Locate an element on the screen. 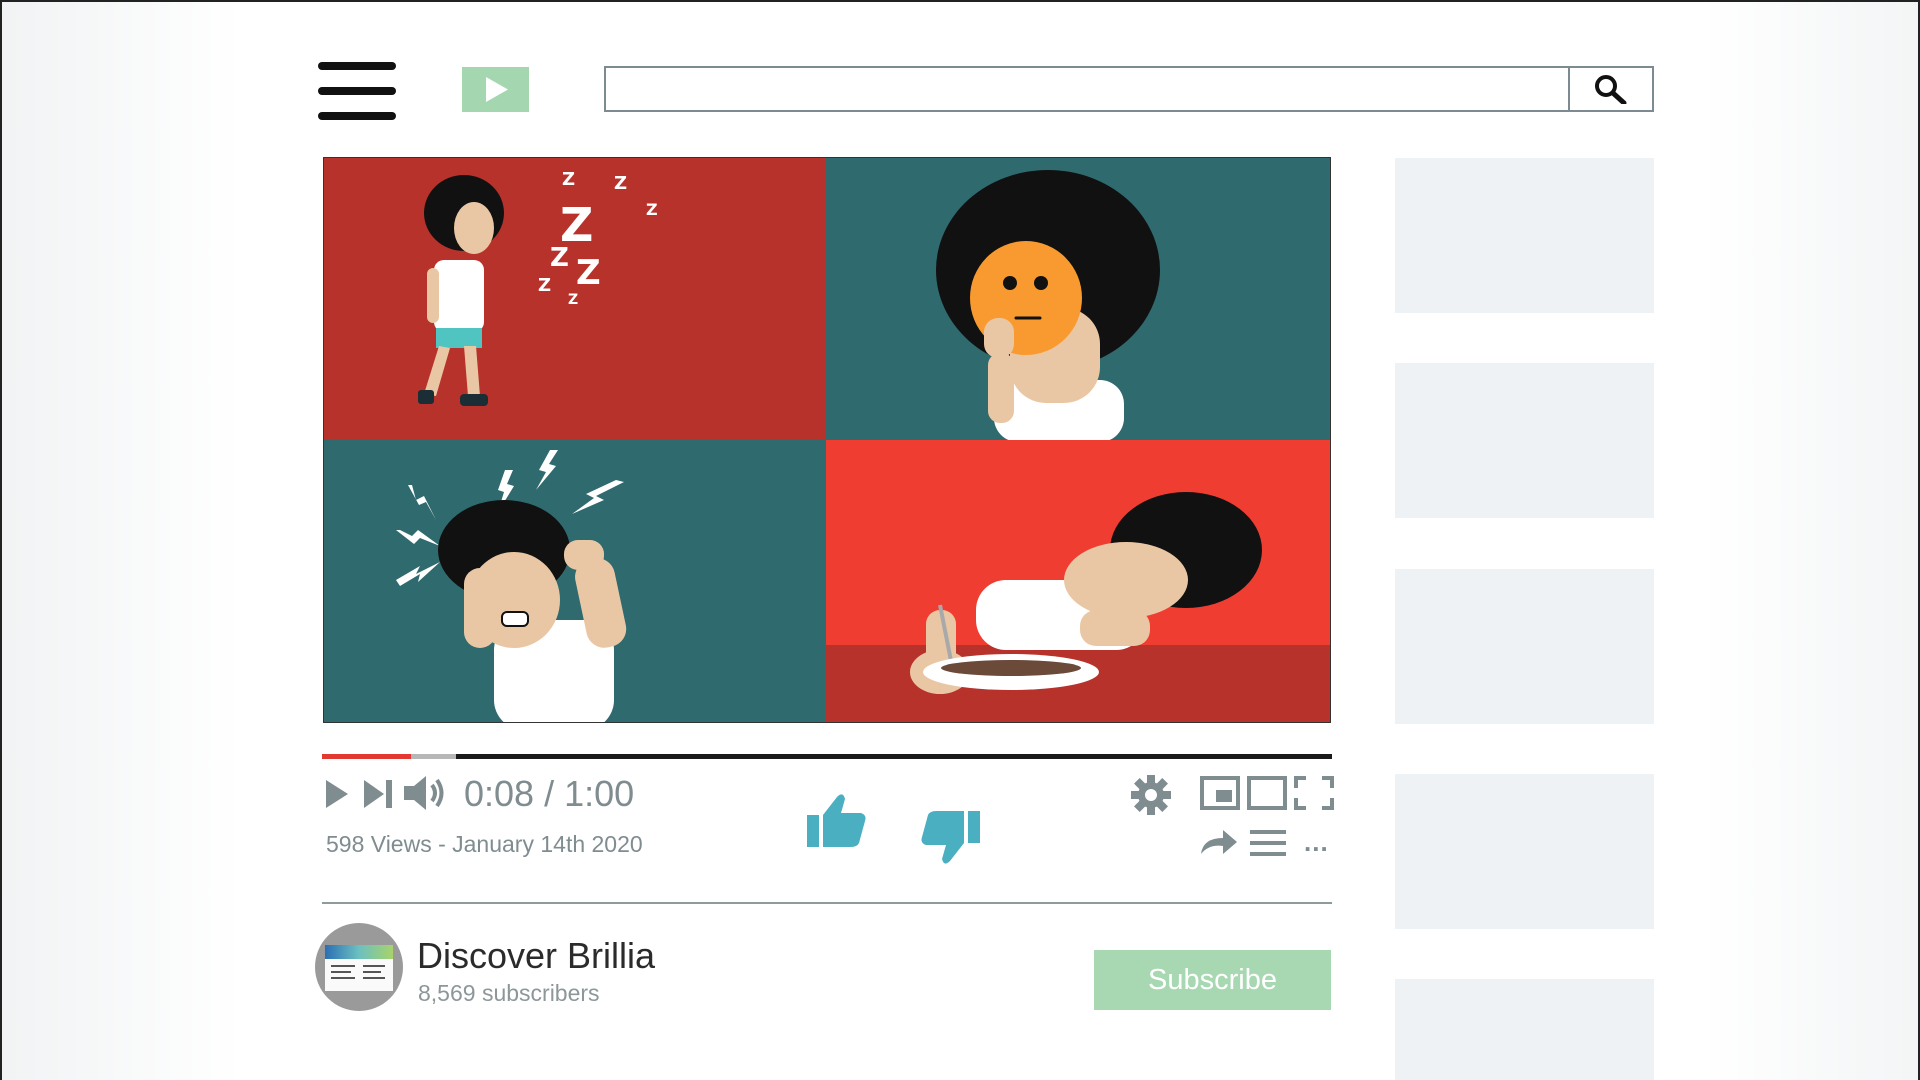 Image resolution: width=1920 pixels, height=1080 pixels. search-button is located at coordinates (1610, 89).